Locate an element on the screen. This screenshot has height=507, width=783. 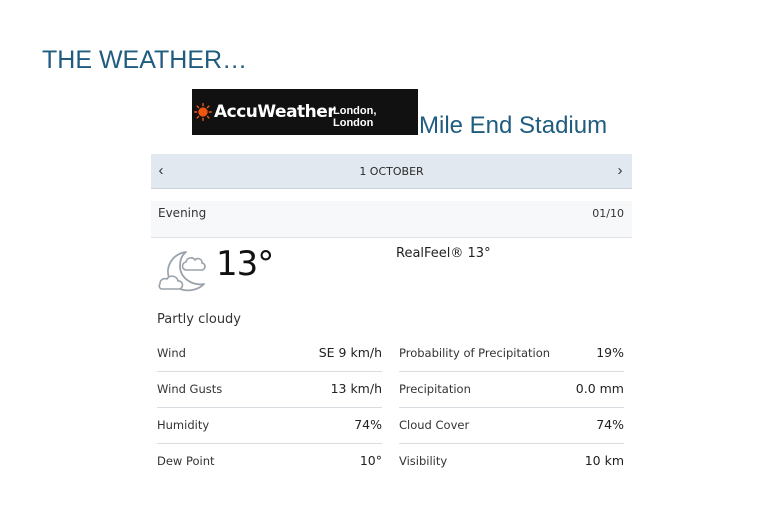
weather-condition: Partly cloudy is located at coordinates (199, 319).